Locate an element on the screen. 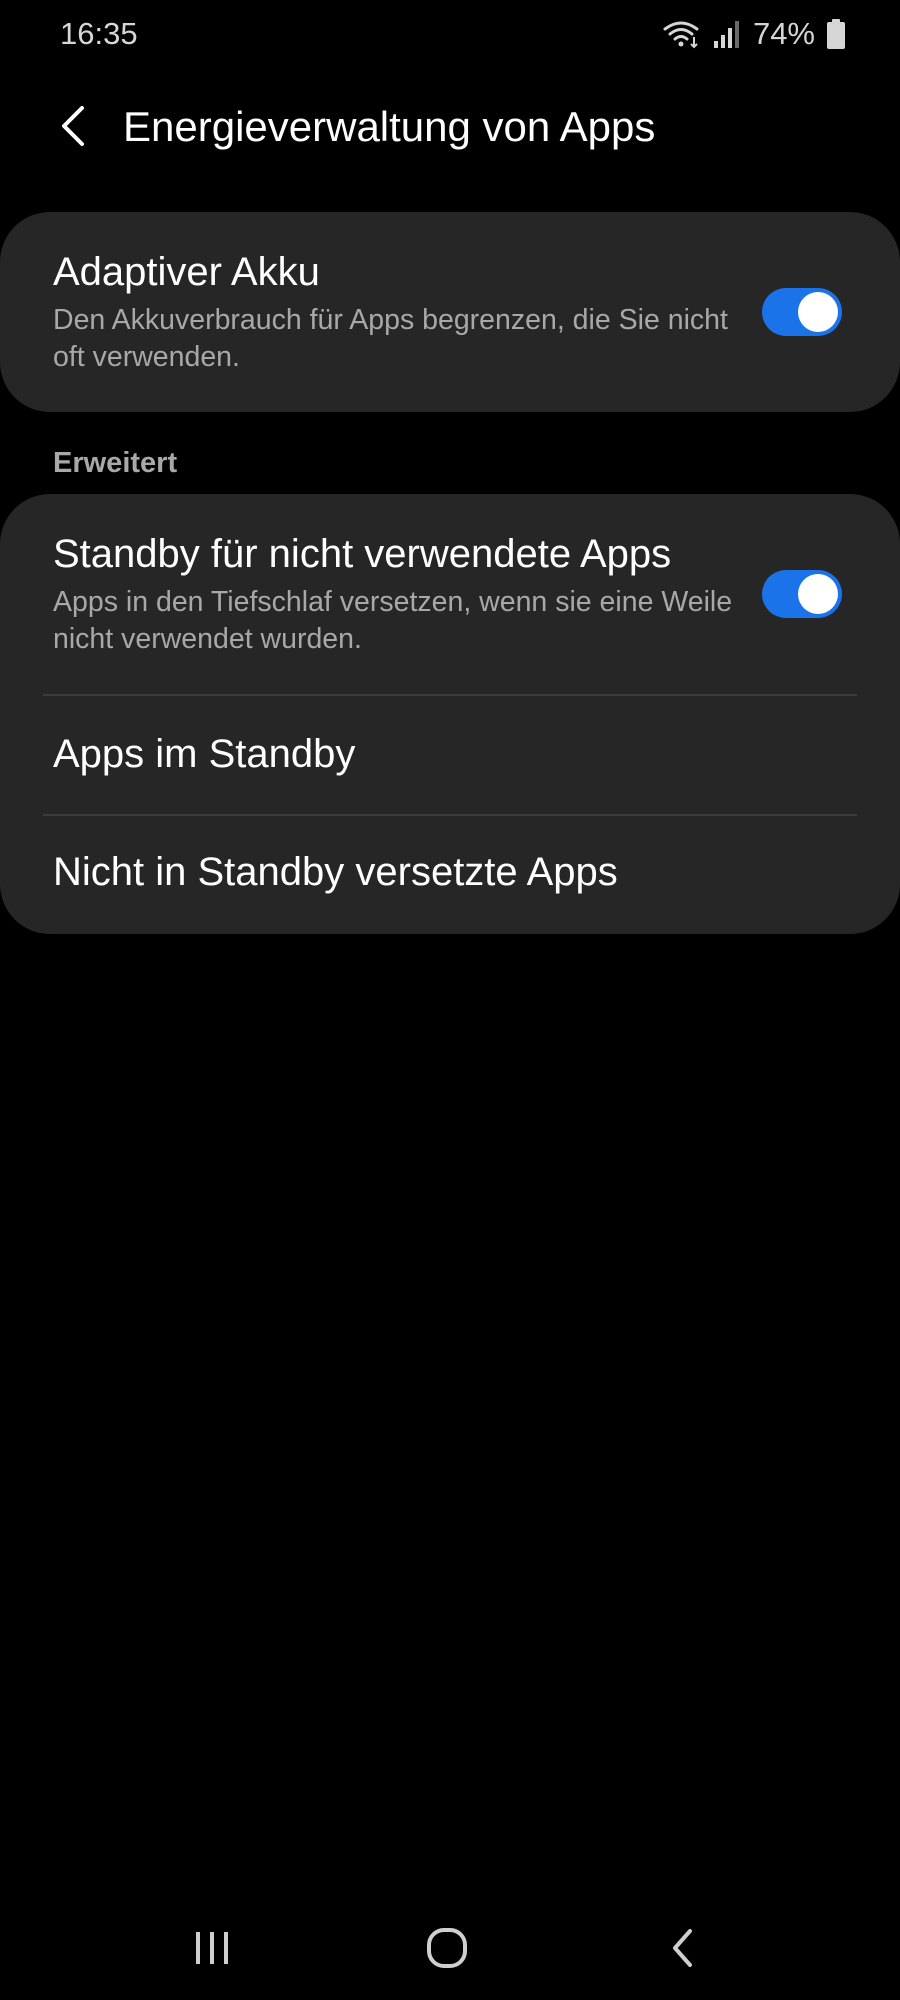 Image resolution: width=900 pixels, height=2000 pixels. recent-apps-button is located at coordinates (212, 1950).